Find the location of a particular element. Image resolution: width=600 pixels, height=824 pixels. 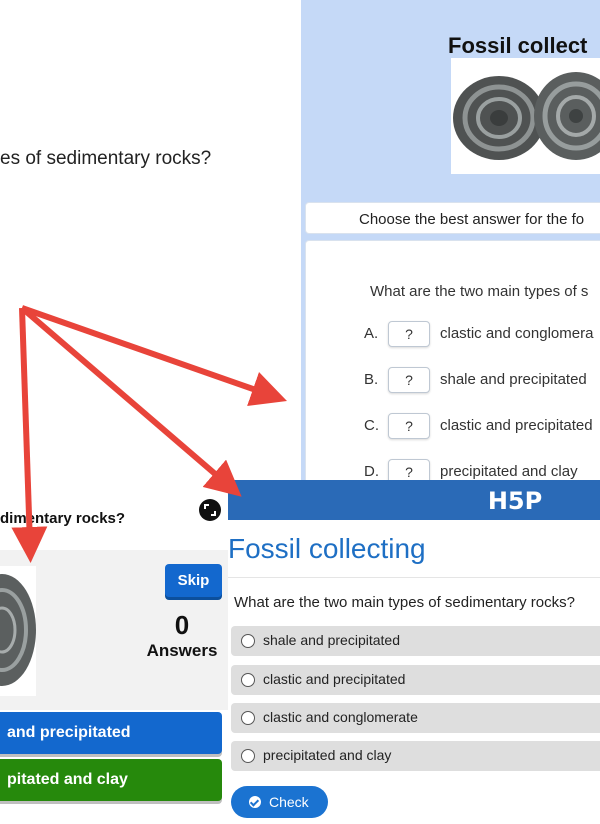

instruction-text: Choose the best answer for the fo is located at coordinates (472, 219).